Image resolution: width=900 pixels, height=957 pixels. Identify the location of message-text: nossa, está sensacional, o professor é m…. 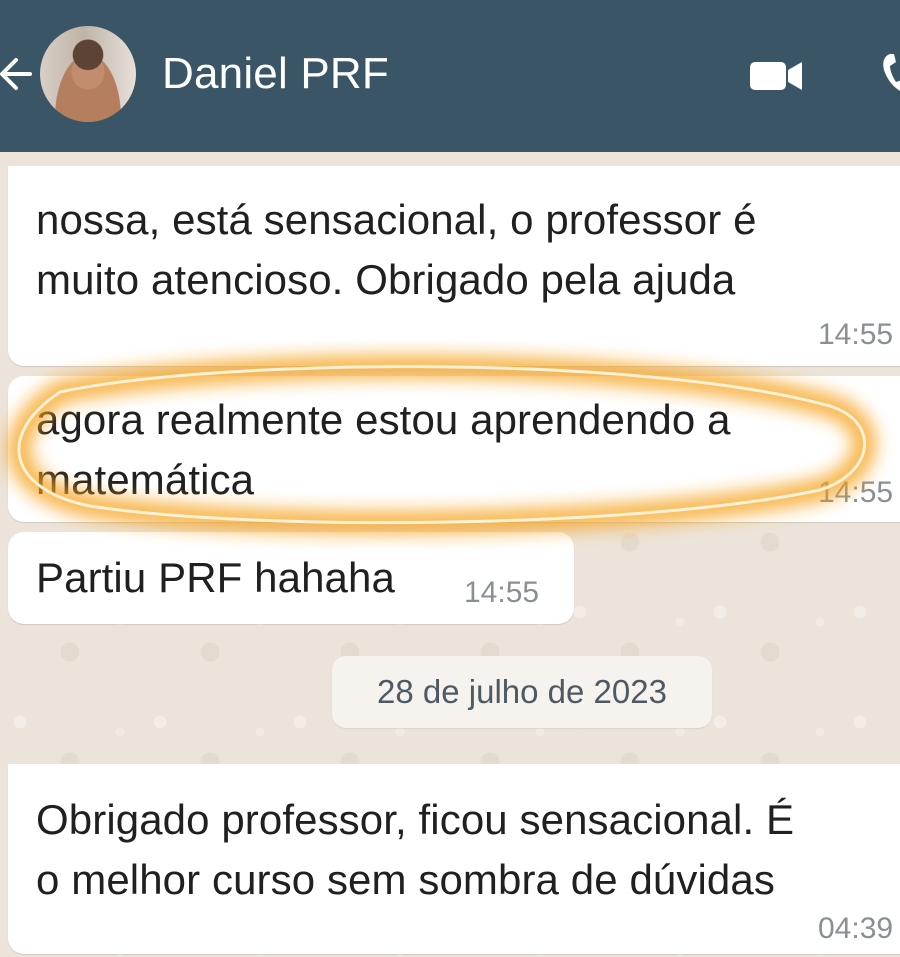
(396, 249).